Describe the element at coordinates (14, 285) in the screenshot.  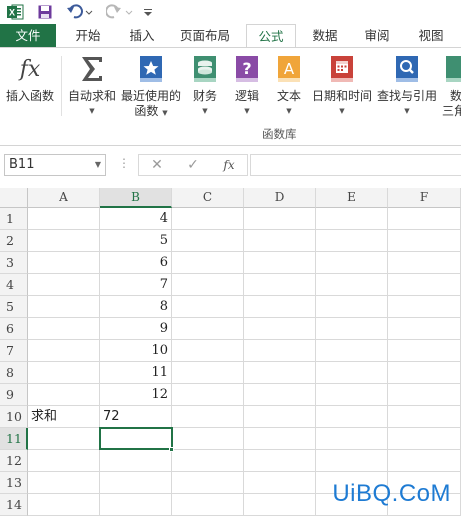
I see `row-header-4: 4` at that location.